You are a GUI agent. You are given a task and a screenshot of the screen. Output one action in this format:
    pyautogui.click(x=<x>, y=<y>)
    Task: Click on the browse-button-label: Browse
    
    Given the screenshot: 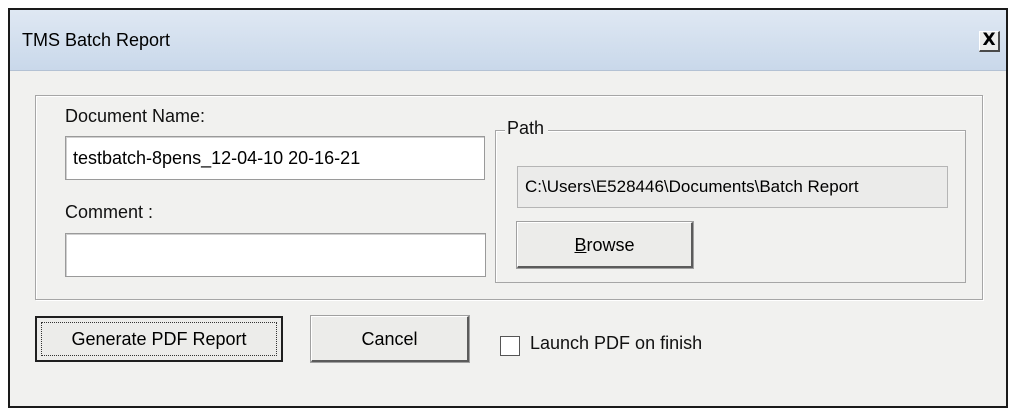 What is the action you would take?
    pyautogui.click(x=604, y=245)
    